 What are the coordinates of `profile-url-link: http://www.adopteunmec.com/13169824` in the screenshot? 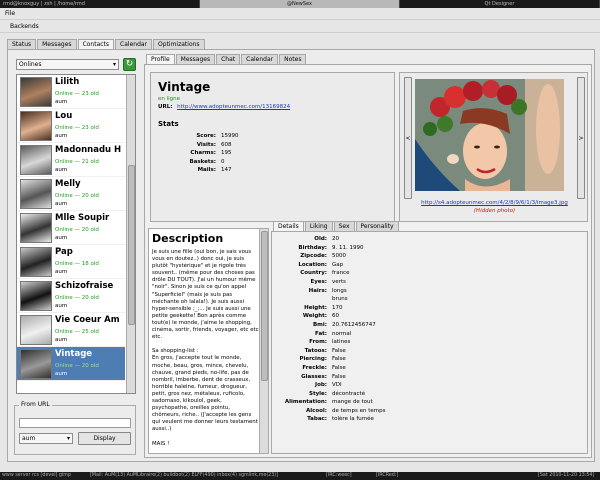 It's located at (233, 107).